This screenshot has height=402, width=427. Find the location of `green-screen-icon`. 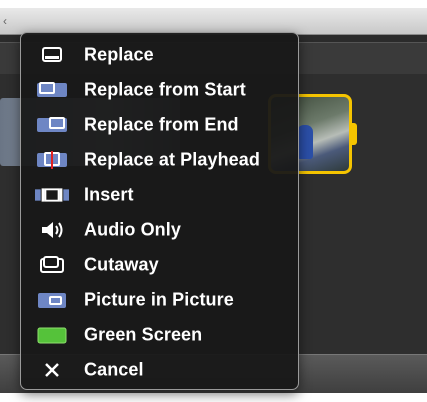

green-screen-icon is located at coordinates (52, 335).